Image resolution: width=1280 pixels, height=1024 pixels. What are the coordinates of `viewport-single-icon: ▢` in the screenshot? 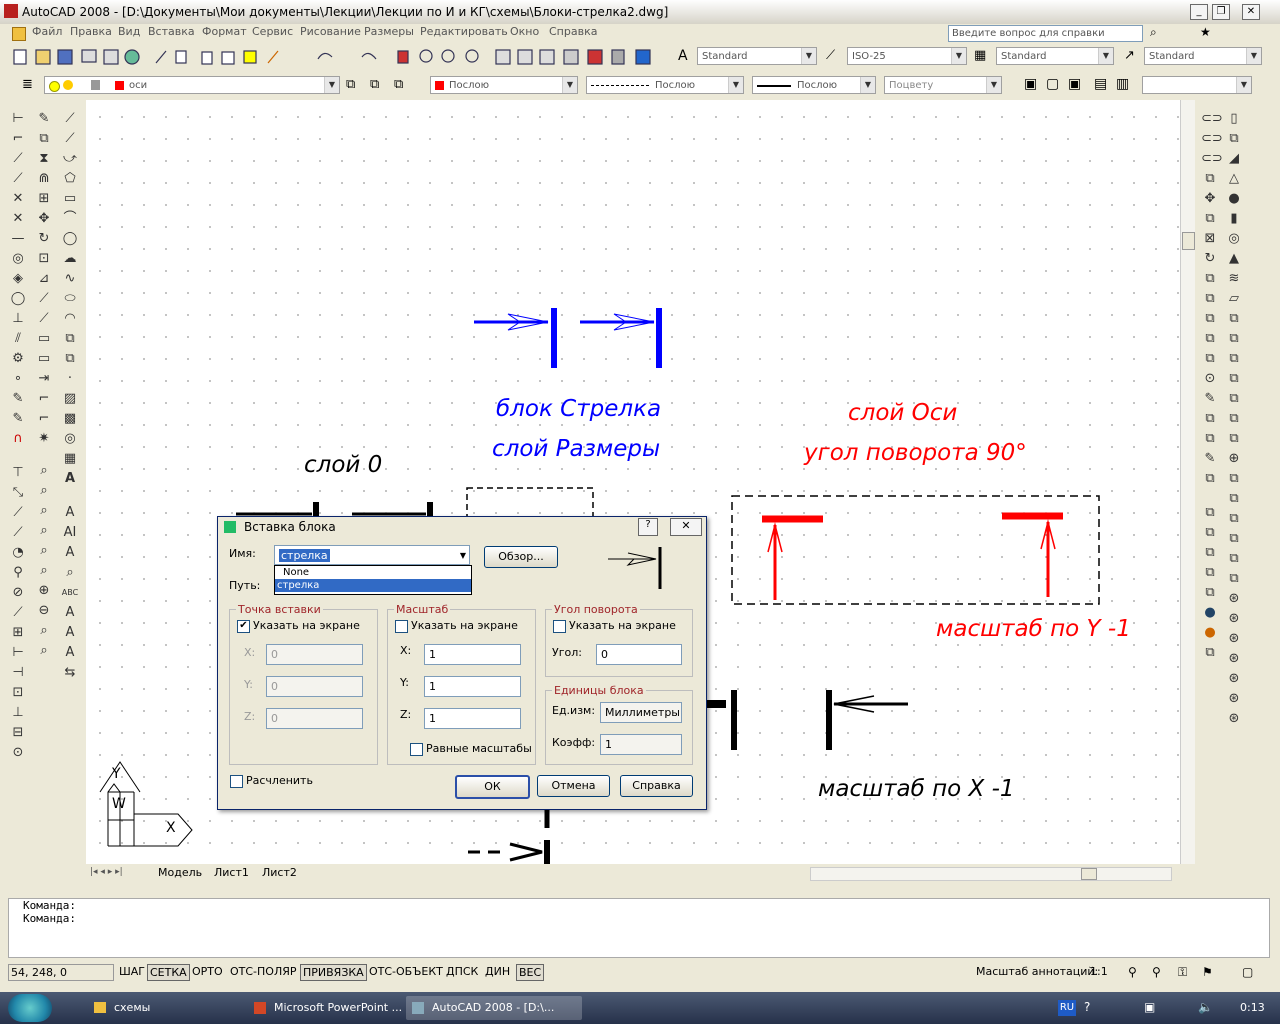 It's located at (1052, 84).